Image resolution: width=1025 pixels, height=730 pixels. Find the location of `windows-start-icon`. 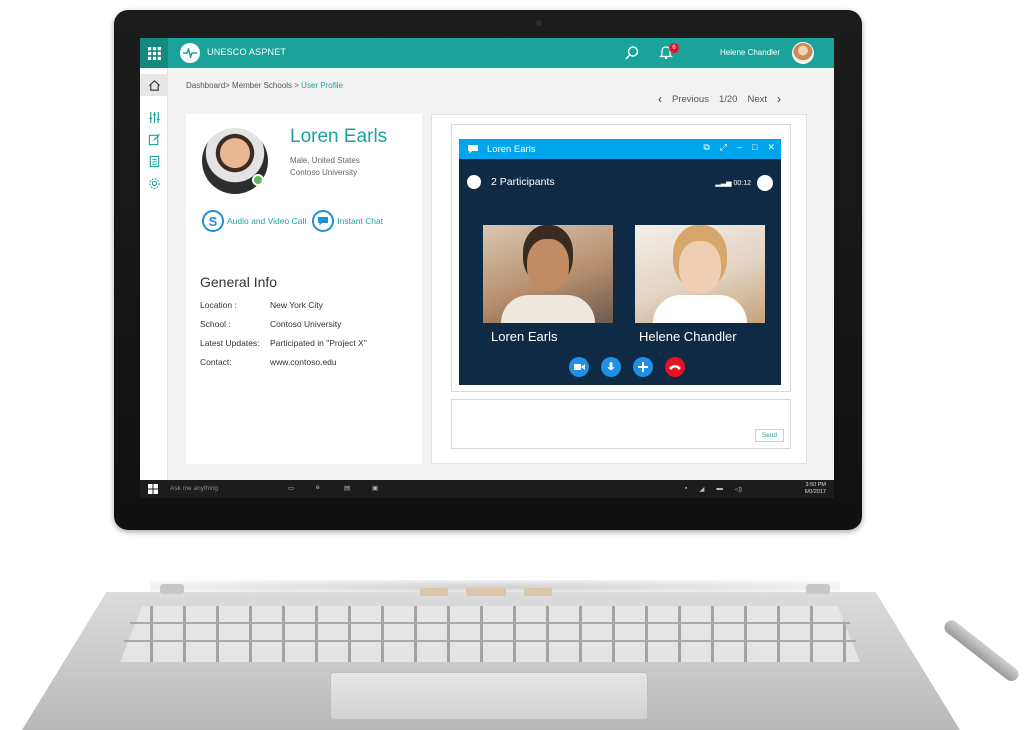

windows-start-icon is located at coordinates (153, 489).